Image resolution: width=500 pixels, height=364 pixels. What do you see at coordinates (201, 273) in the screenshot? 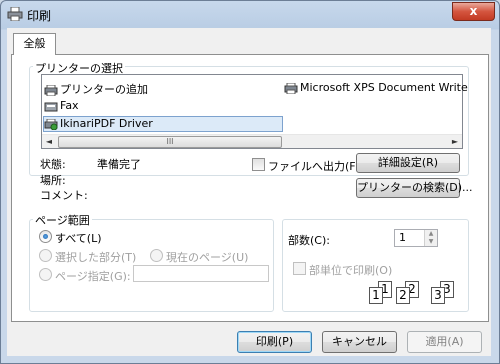
I see `page-range-pages-input` at bounding box center [201, 273].